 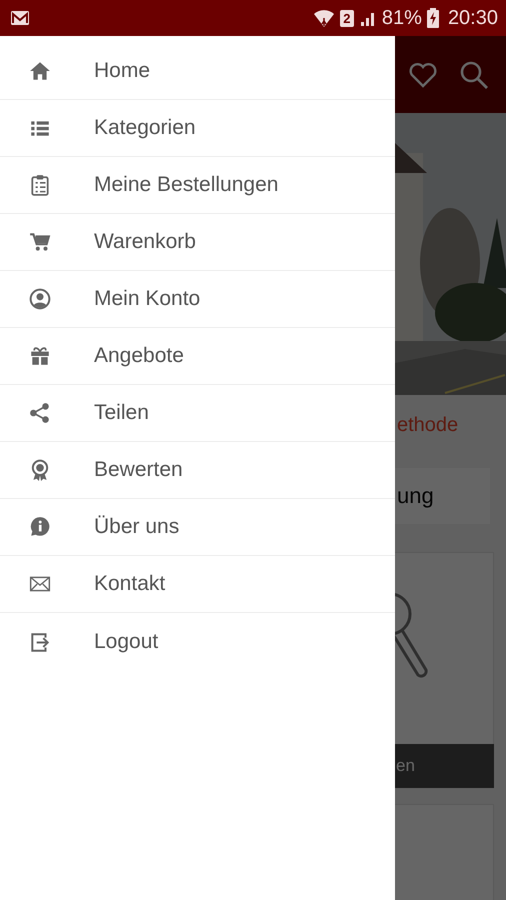 What do you see at coordinates (197, 356) in the screenshot?
I see `menu-item: Angebote` at bounding box center [197, 356].